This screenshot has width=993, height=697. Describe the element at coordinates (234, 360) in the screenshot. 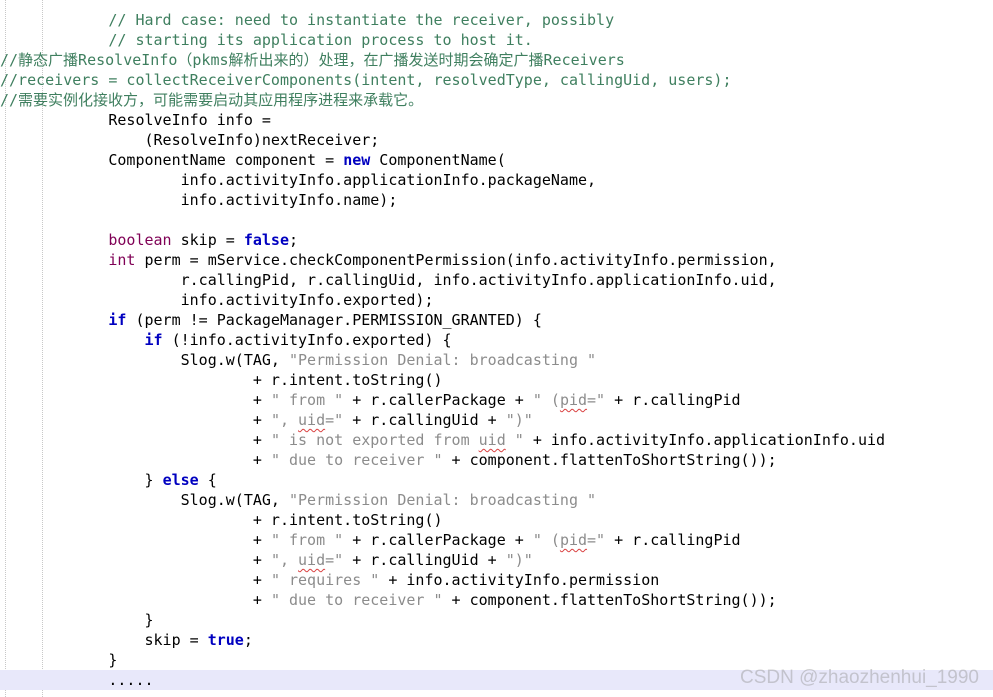

I see `code-text: Slog.w(TAG,` at that location.